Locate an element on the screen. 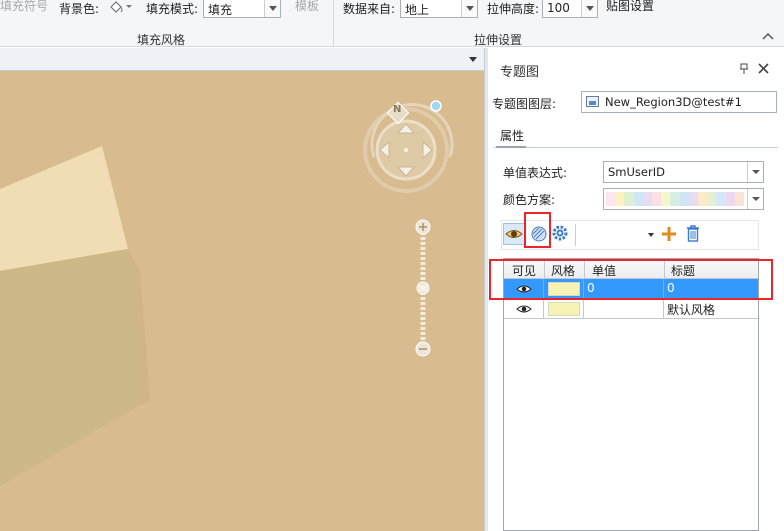 Image resolution: width=784 pixels, height=531 pixels. layer-value: New_Region3D@test#1 is located at coordinates (673, 102).